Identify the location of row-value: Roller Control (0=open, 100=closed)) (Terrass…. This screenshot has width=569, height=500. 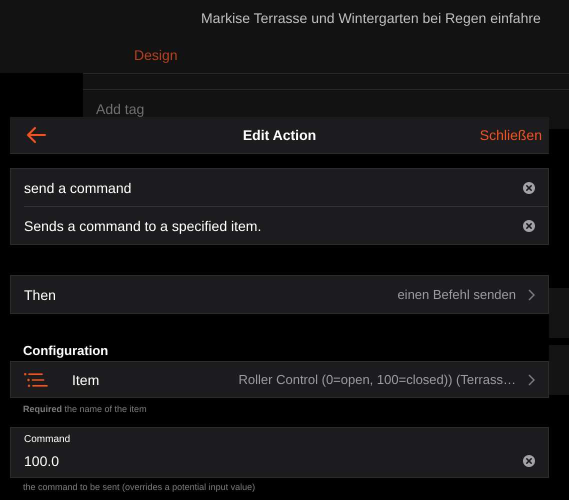
(377, 379).